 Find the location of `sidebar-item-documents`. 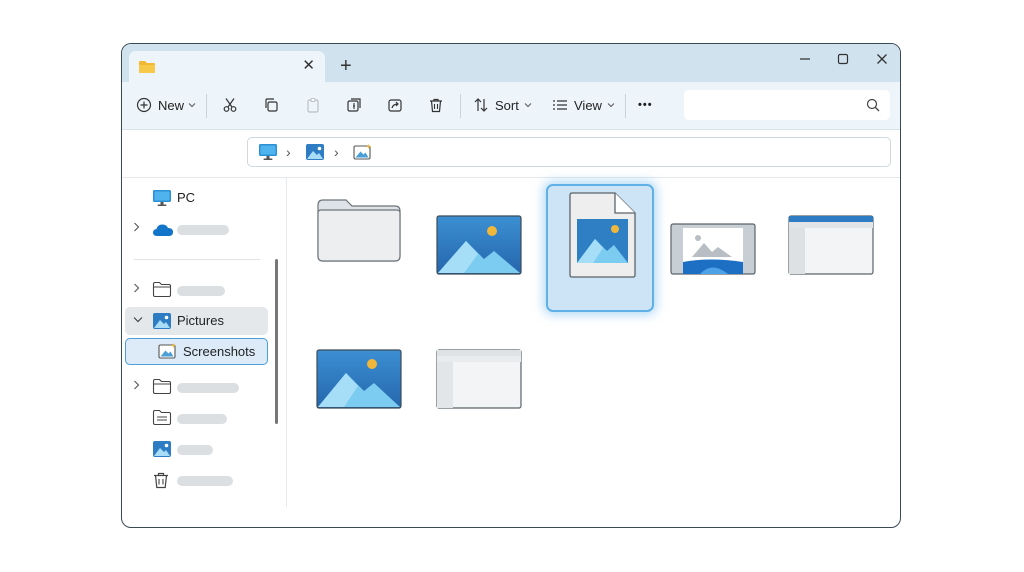

sidebar-item-documents is located at coordinates (196, 418).